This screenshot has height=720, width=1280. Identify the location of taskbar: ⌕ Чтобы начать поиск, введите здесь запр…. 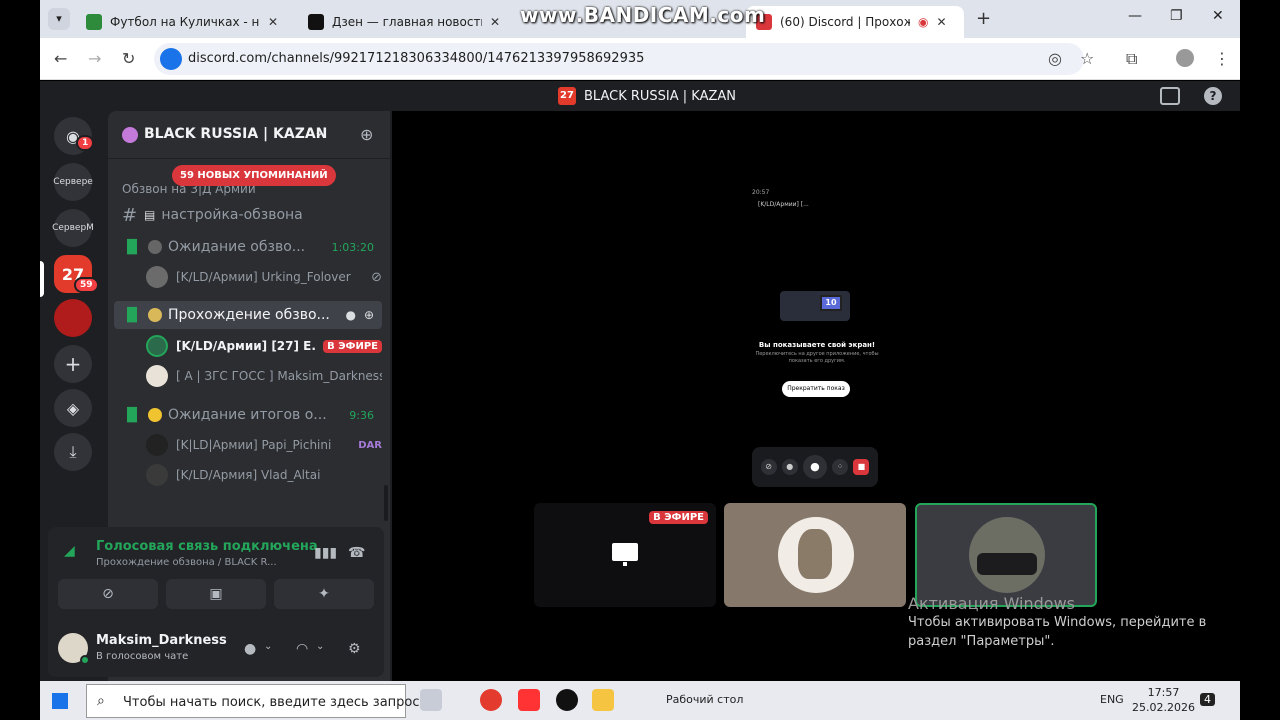
(640, 700).